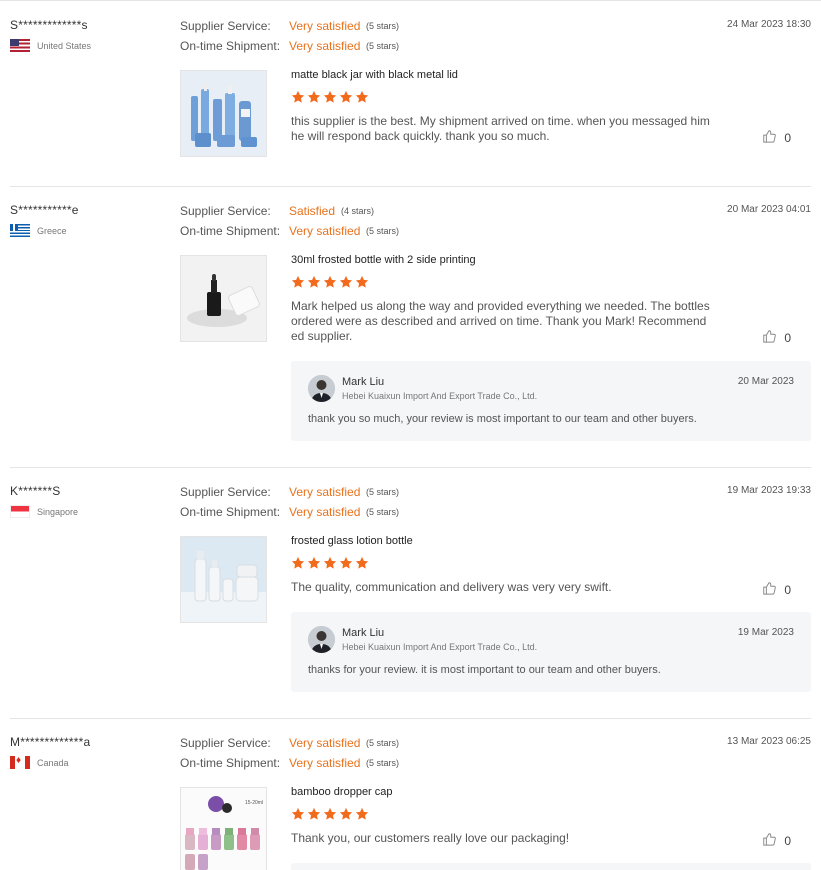 The width and height of the screenshot is (821, 870). I want to click on reply-date: 20 Mar 2023, so click(765, 381).